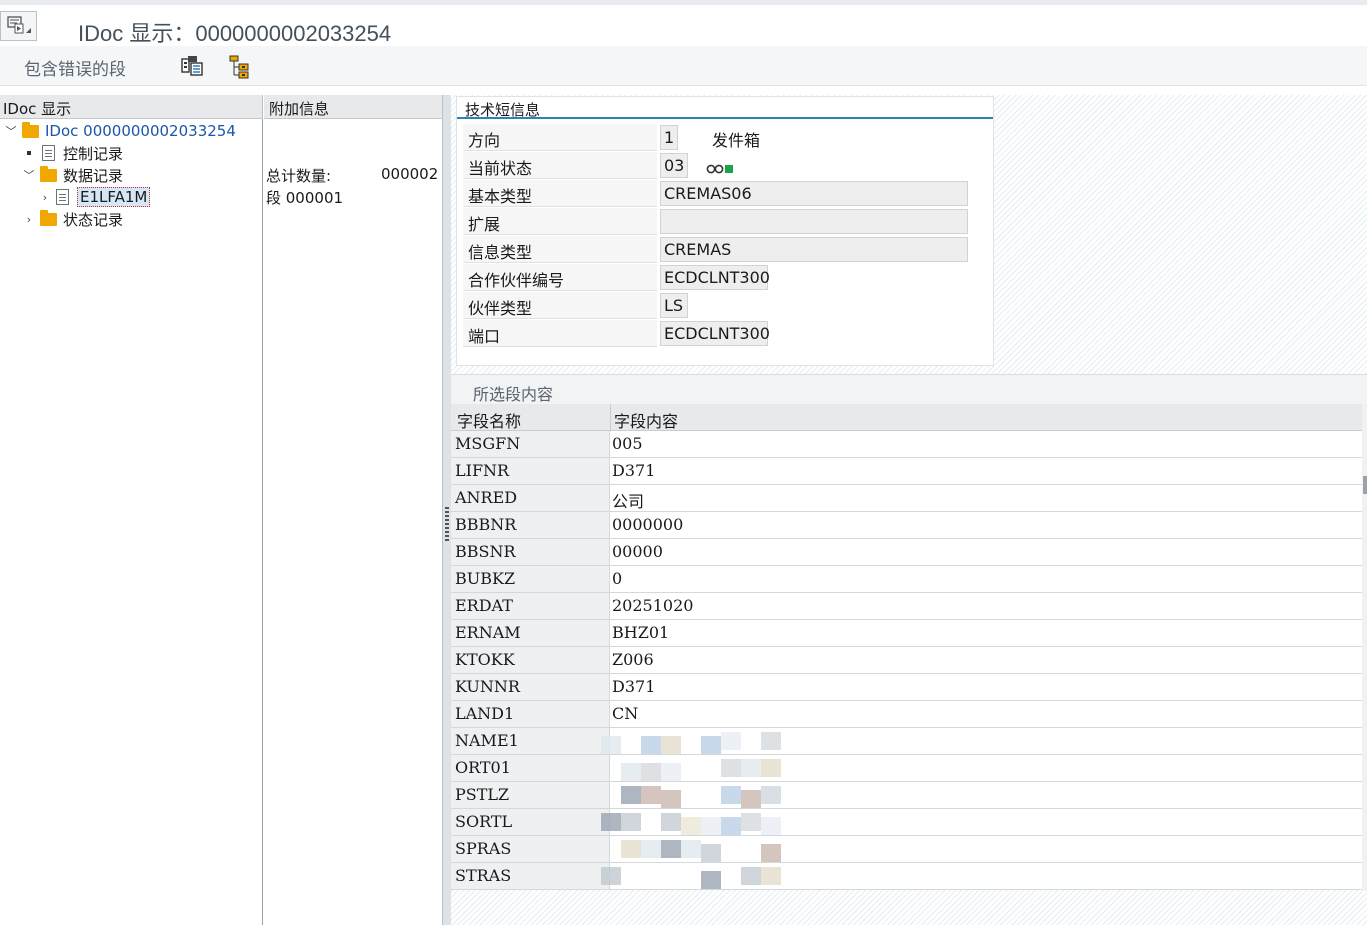  I want to click on tech-value-field: LS, so click(674, 305).